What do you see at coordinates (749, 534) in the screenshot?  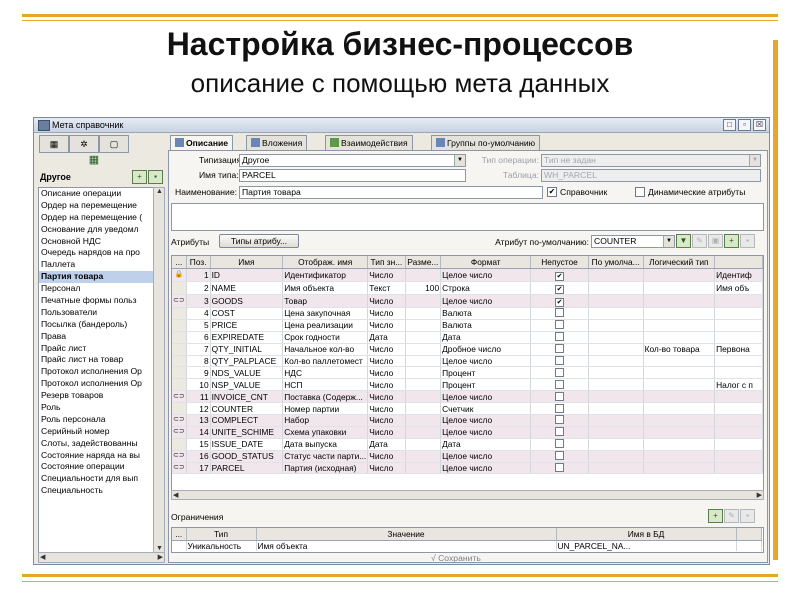 I see `constraint-column-header` at bounding box center [749, 534].